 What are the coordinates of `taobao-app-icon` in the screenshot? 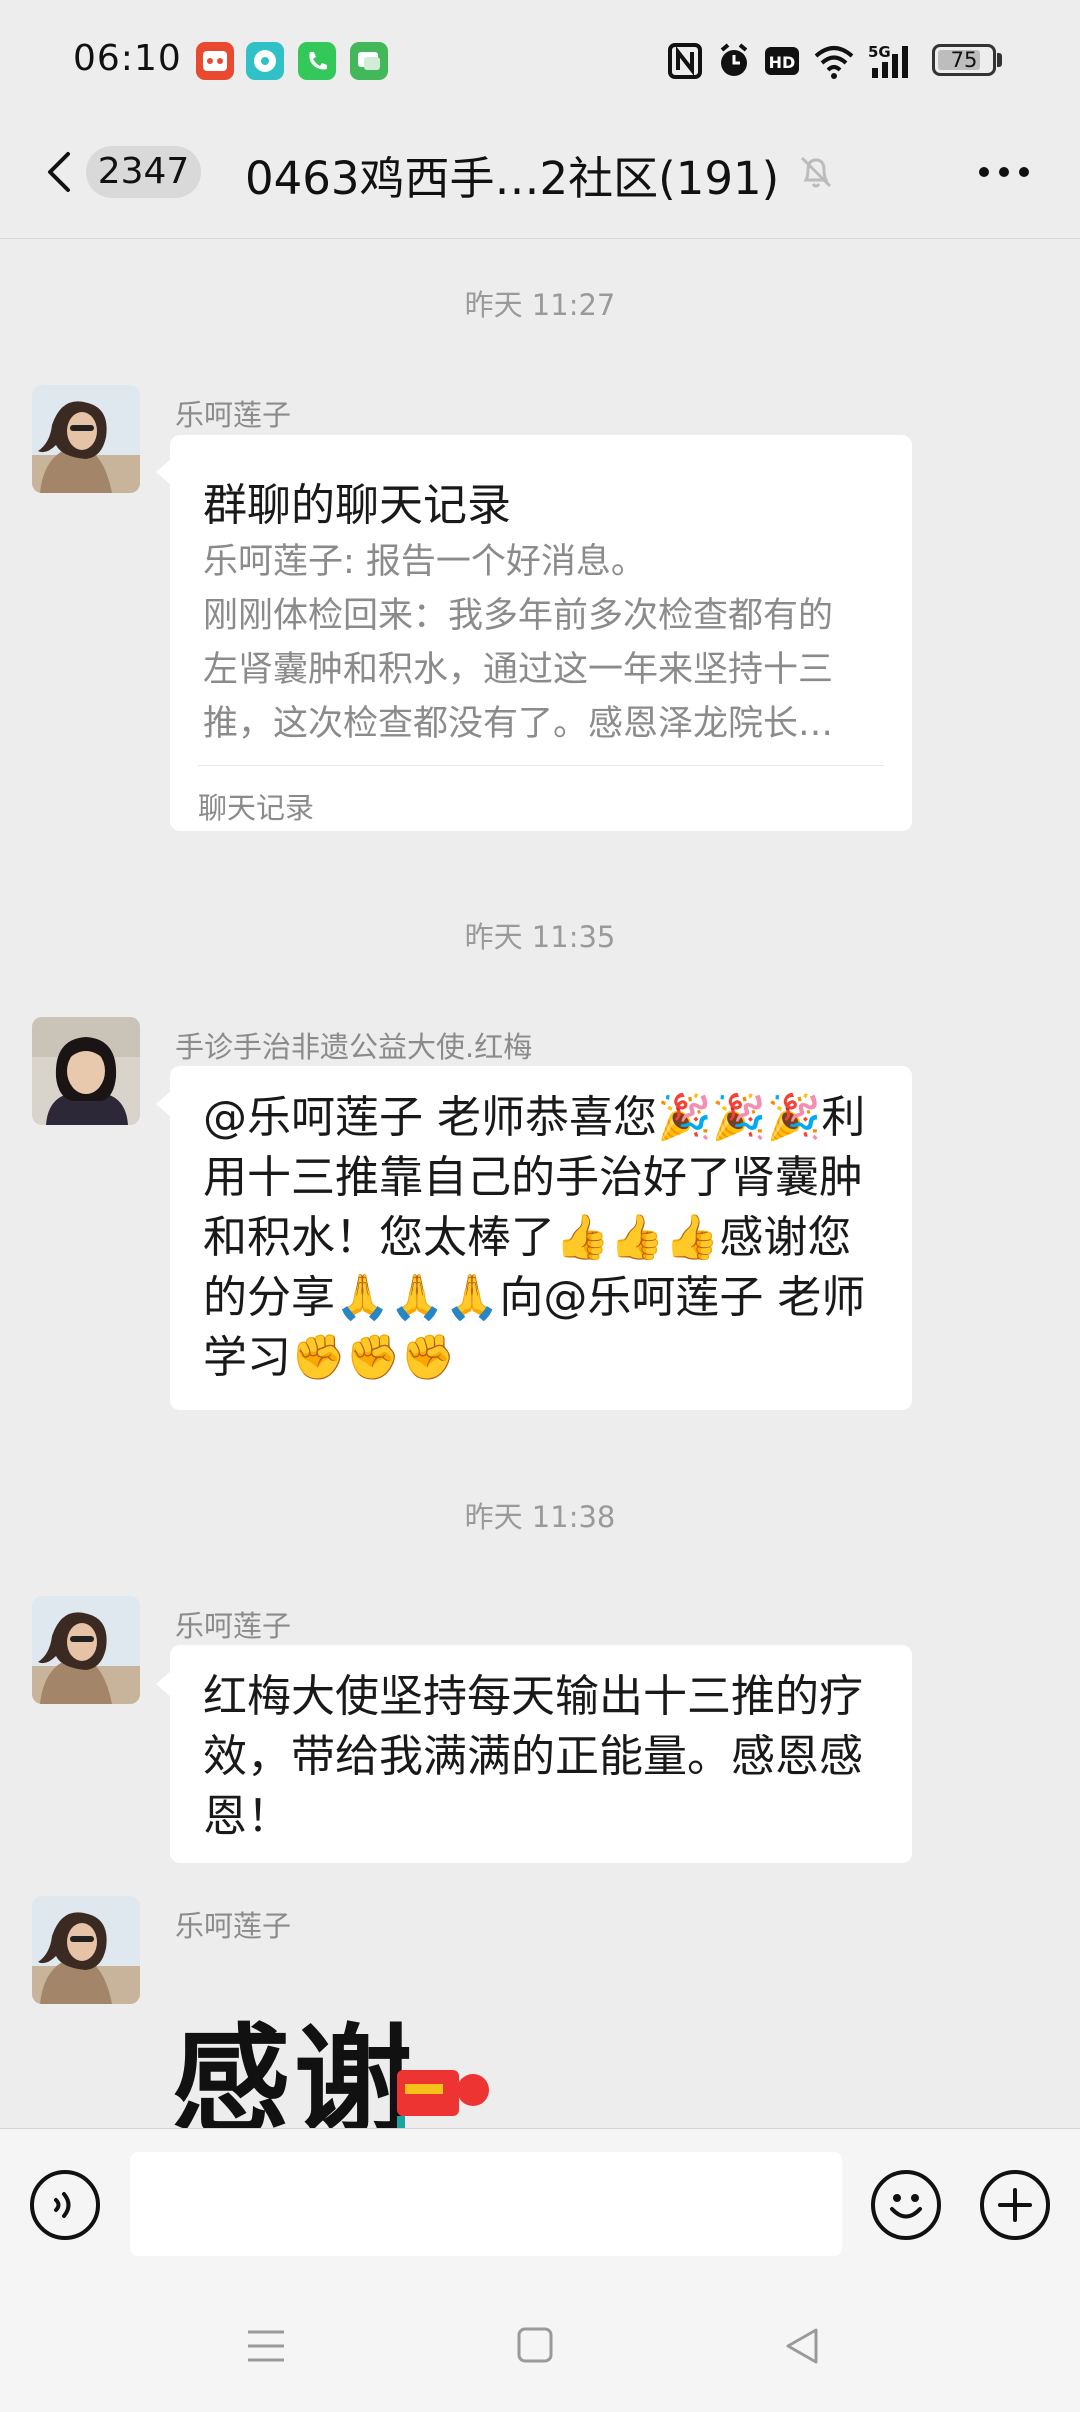 It's located at (215, 61).